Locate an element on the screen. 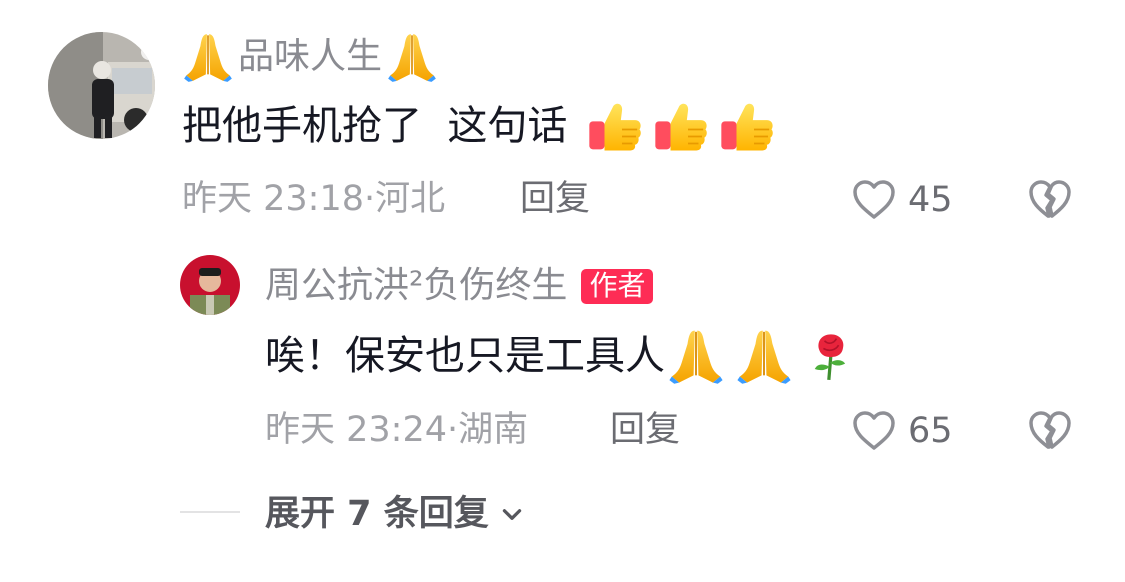 This screenshot has height=582, width=1125. username-text: 品味人生 is located at coordinates (310, 56).